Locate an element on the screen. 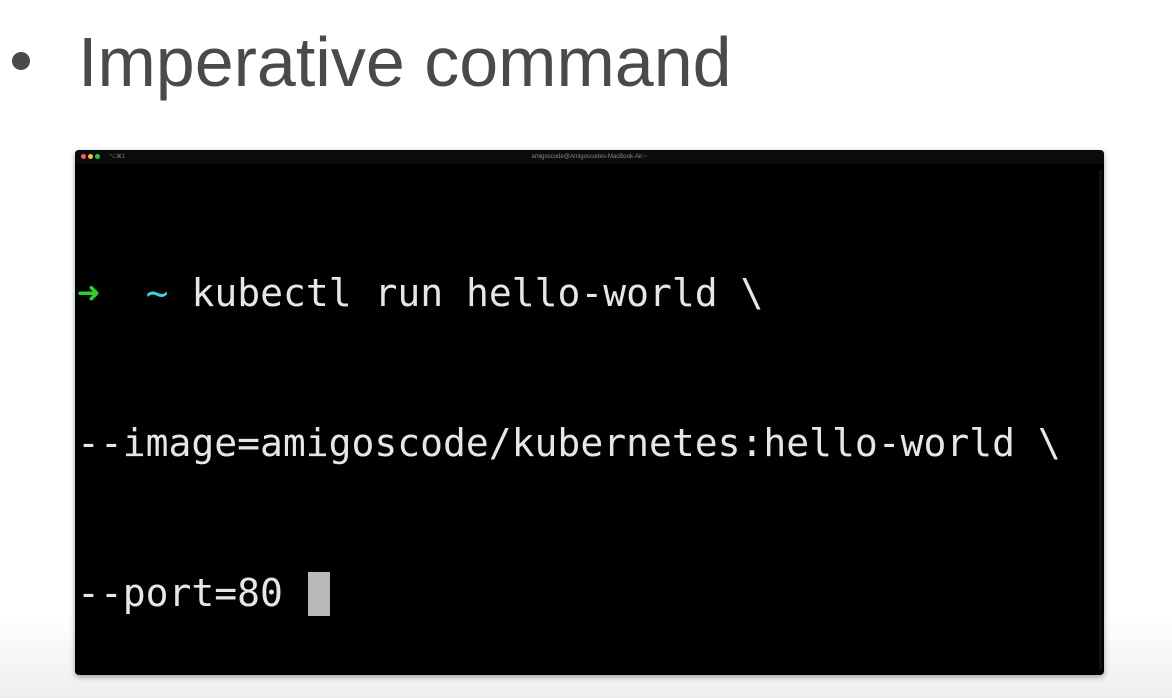  command-line-1: kubectl run hello-world \ is located at coordinates (477, 293).